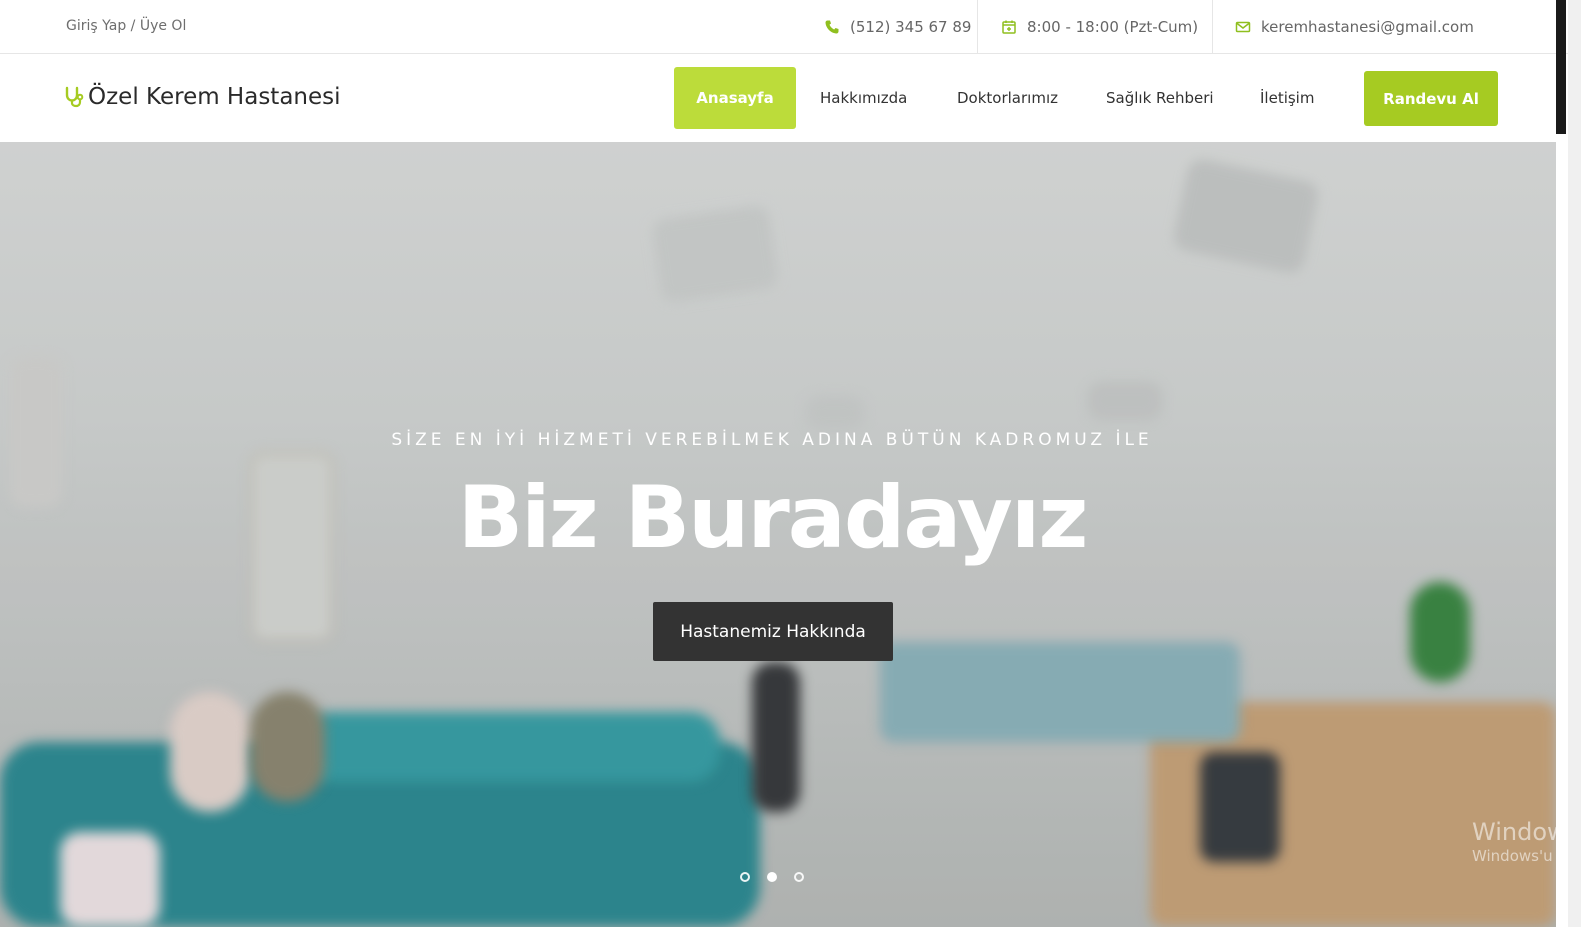 The image size is (1581, 927). Describe the element at coordinates (1287, 98) in the screenshot. I see `nav-contact: İletişim` at that location.